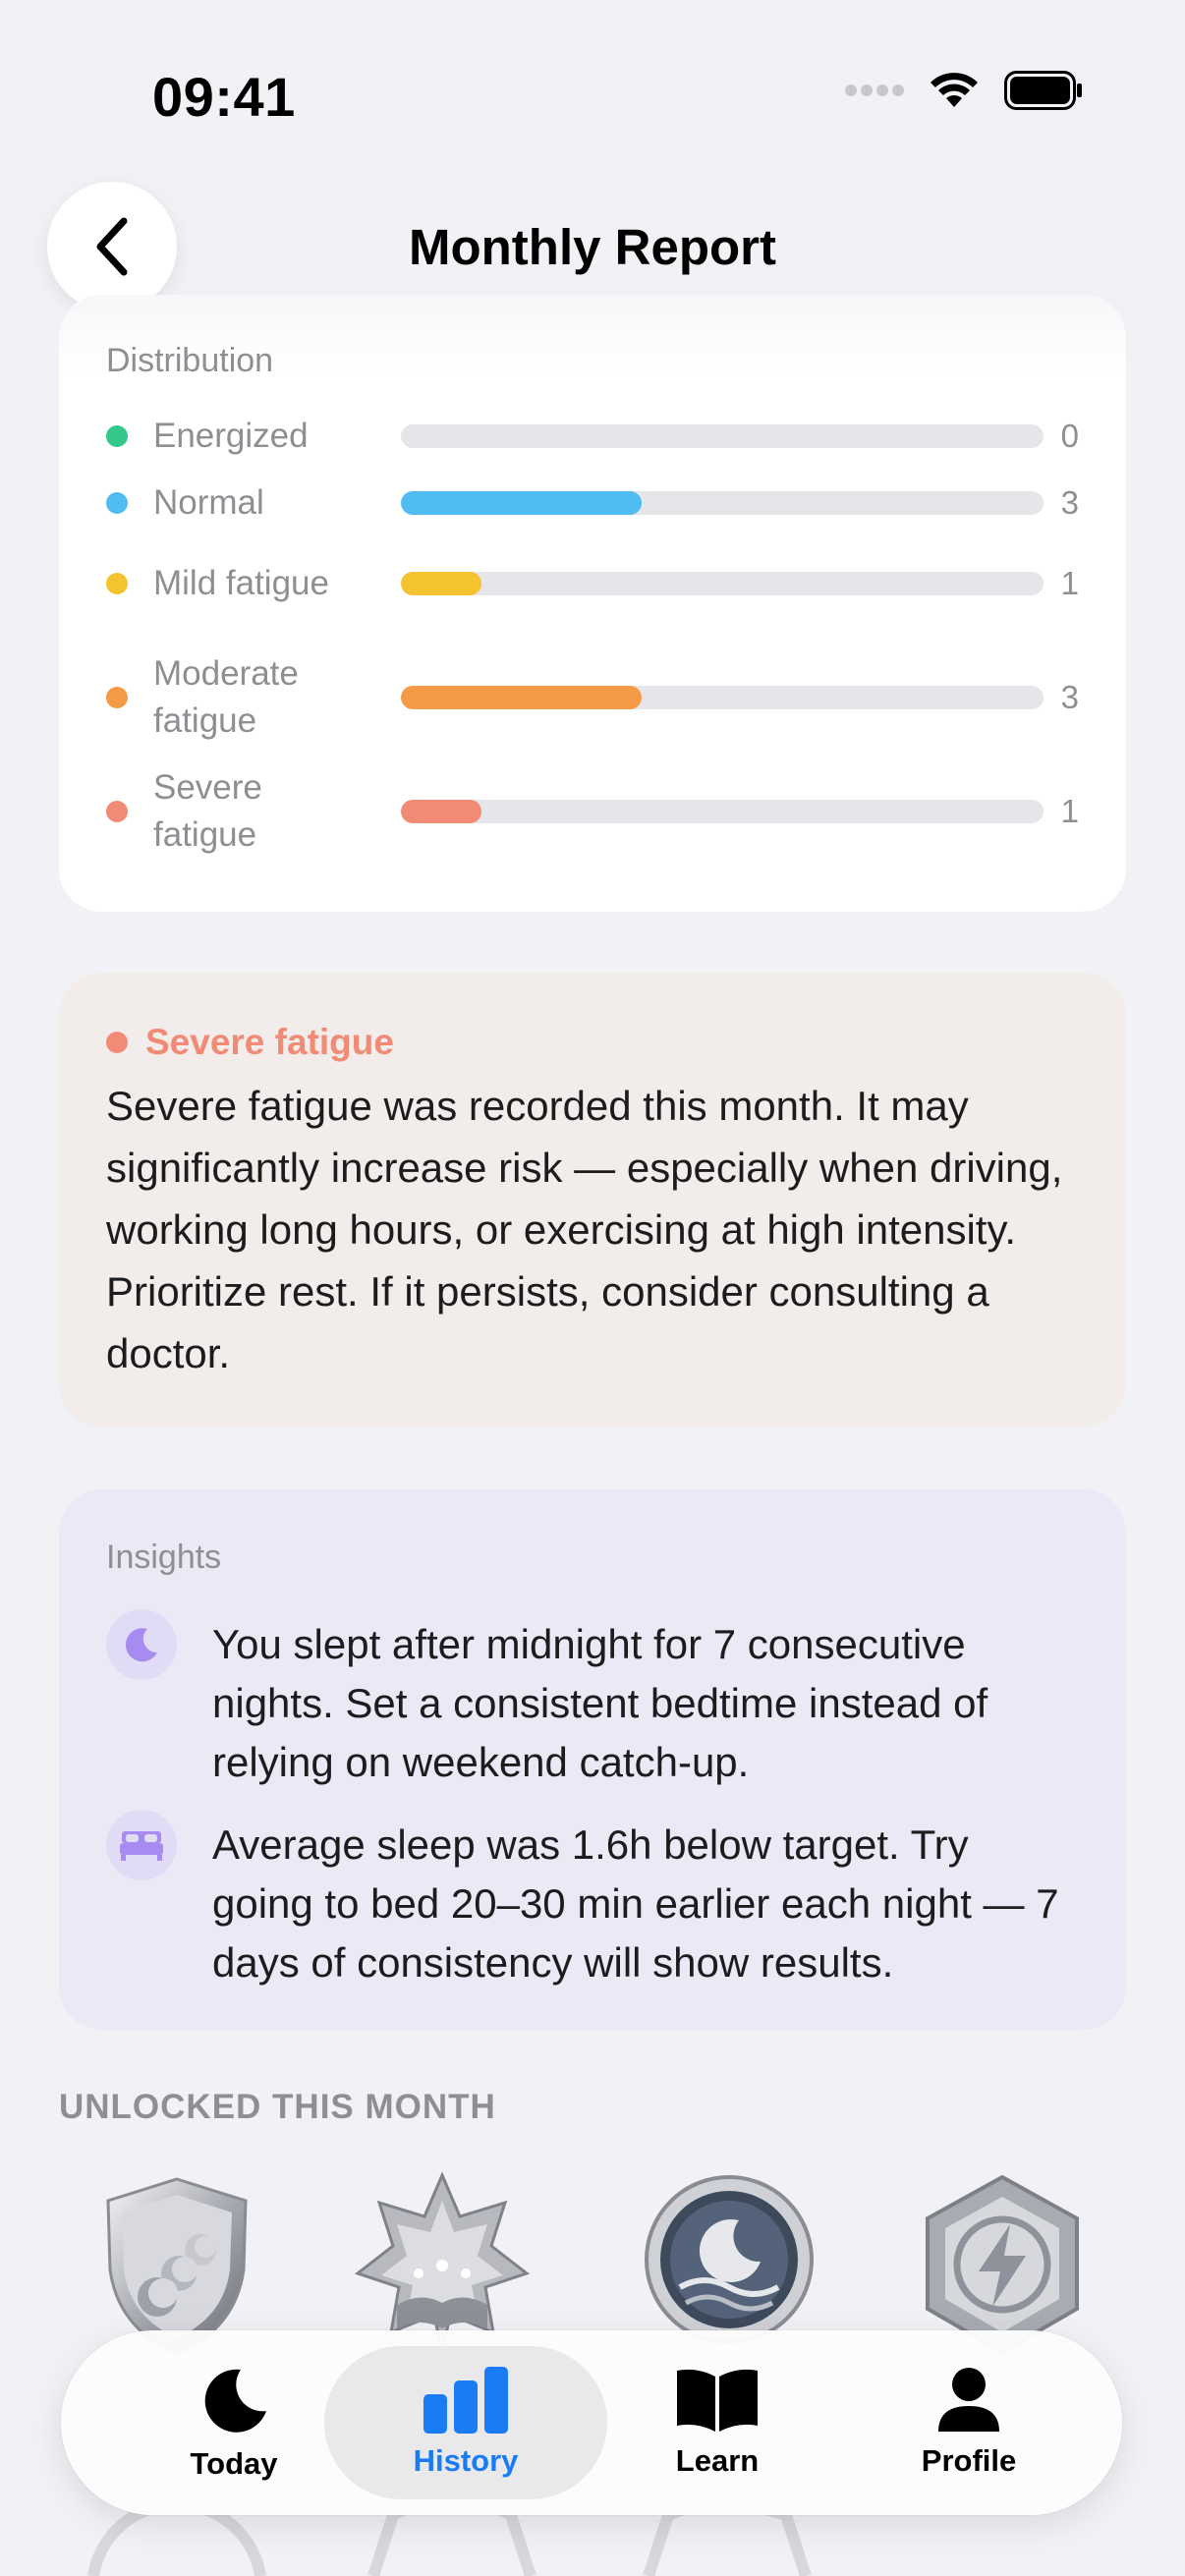 This screenshot has height=2576, width=1185. What do you see at coordinates (269, 1042) in the screenshot?
I see `alert-title: Severe fatigue` at bounding box center [269, 1042].